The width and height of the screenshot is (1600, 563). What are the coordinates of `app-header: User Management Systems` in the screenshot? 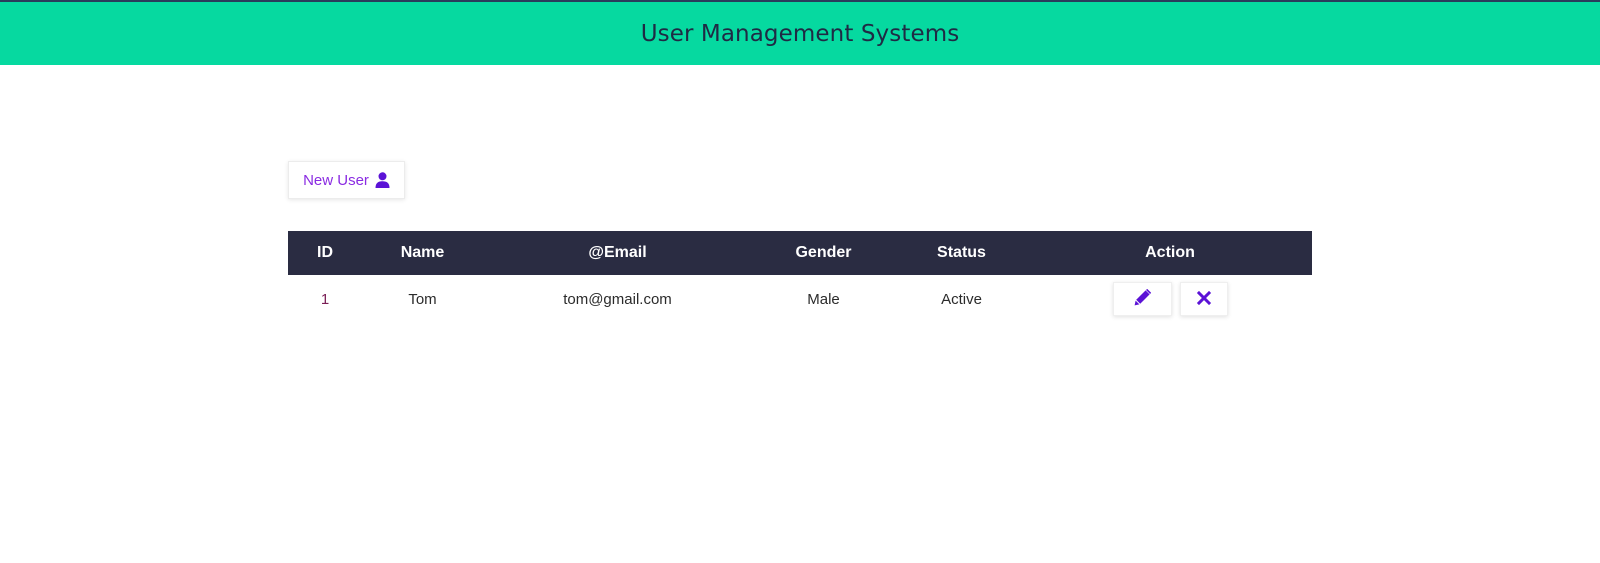 It's located at (800, 32).